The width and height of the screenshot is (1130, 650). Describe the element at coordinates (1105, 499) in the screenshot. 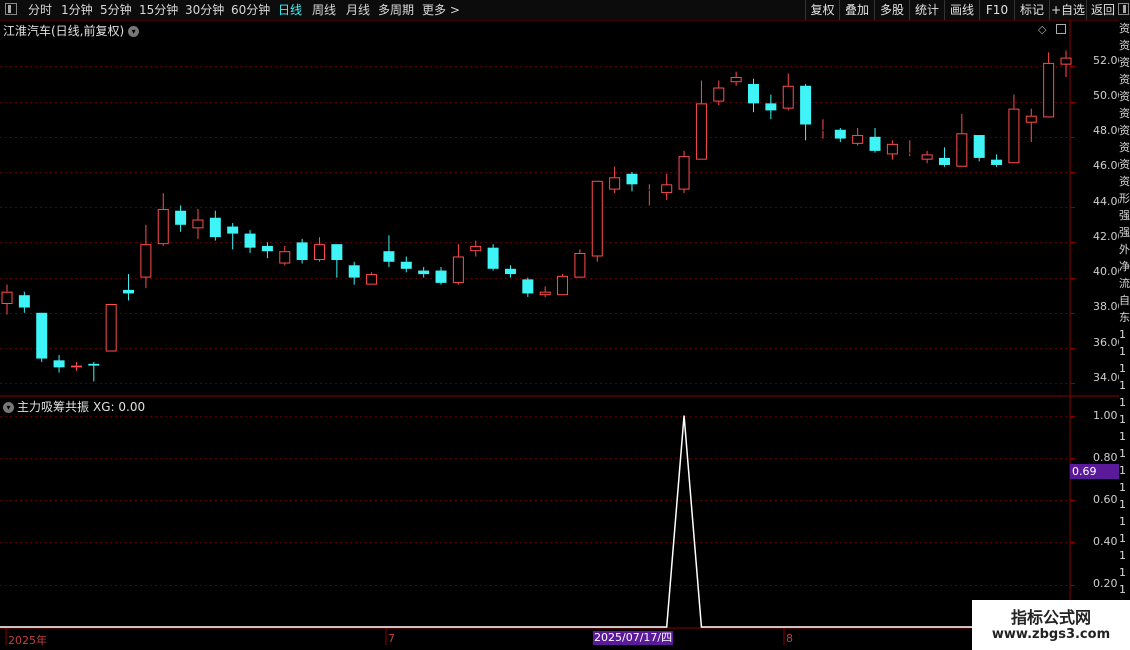

I see `indicator-y-tick: 0.60` at that location.